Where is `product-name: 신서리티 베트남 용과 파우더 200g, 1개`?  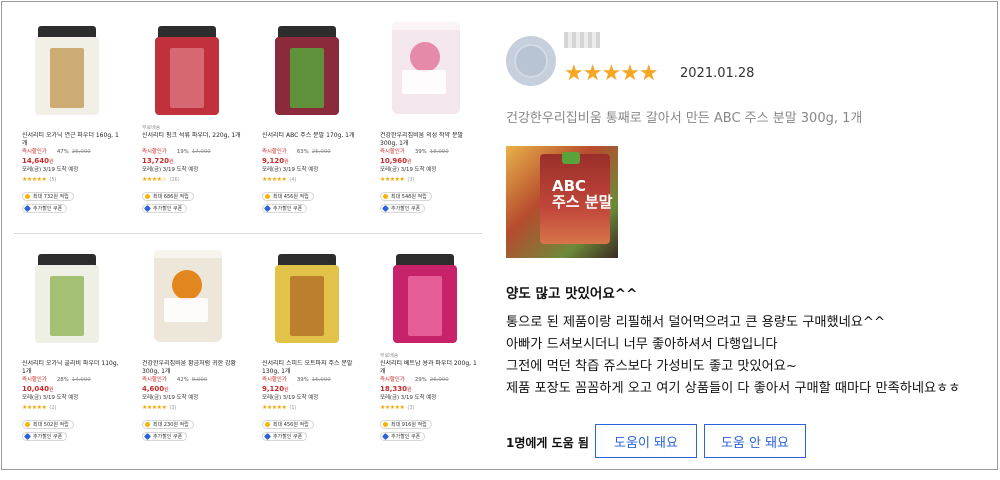
product-name: 신서리티 베트남 용과 파우더 200g, 1개 is located at coordinates (430, 368).